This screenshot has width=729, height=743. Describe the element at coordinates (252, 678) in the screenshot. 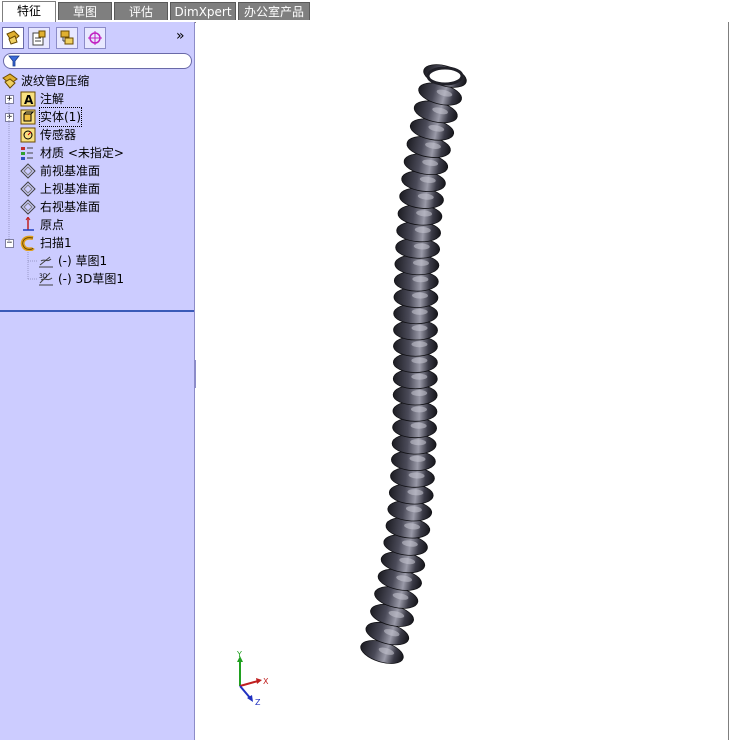

I see `coordinate-triad: Y X Z` at that location.